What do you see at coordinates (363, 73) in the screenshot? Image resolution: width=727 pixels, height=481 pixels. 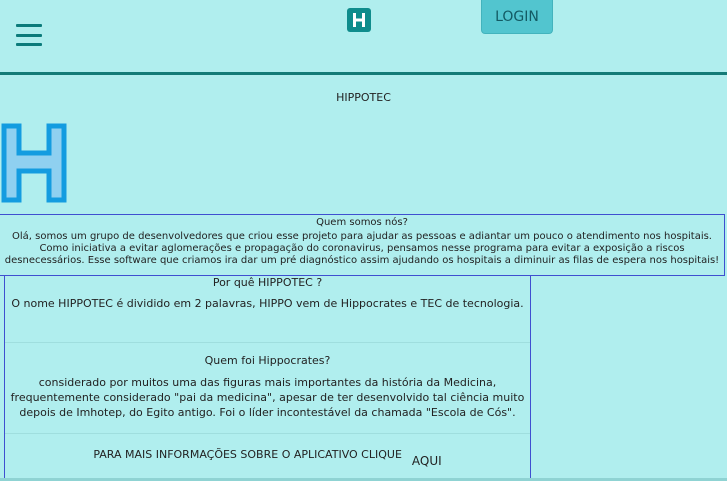 I see `header-divider` at bounding box center [363, 73].